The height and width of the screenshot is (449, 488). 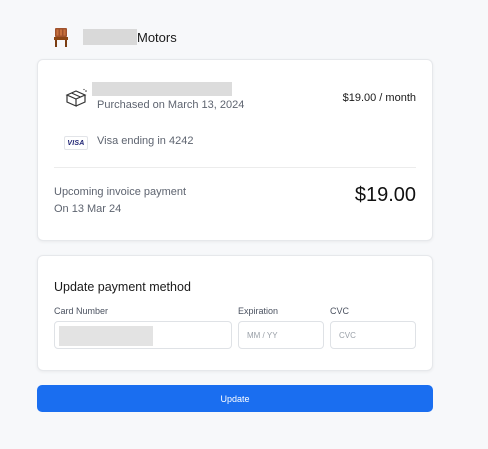 What do you see at coordinates (120, 192) in the screenshot?
I see `upcoming-invoice-label: Upcoming invoice payment` at bounding box center [120, 192].